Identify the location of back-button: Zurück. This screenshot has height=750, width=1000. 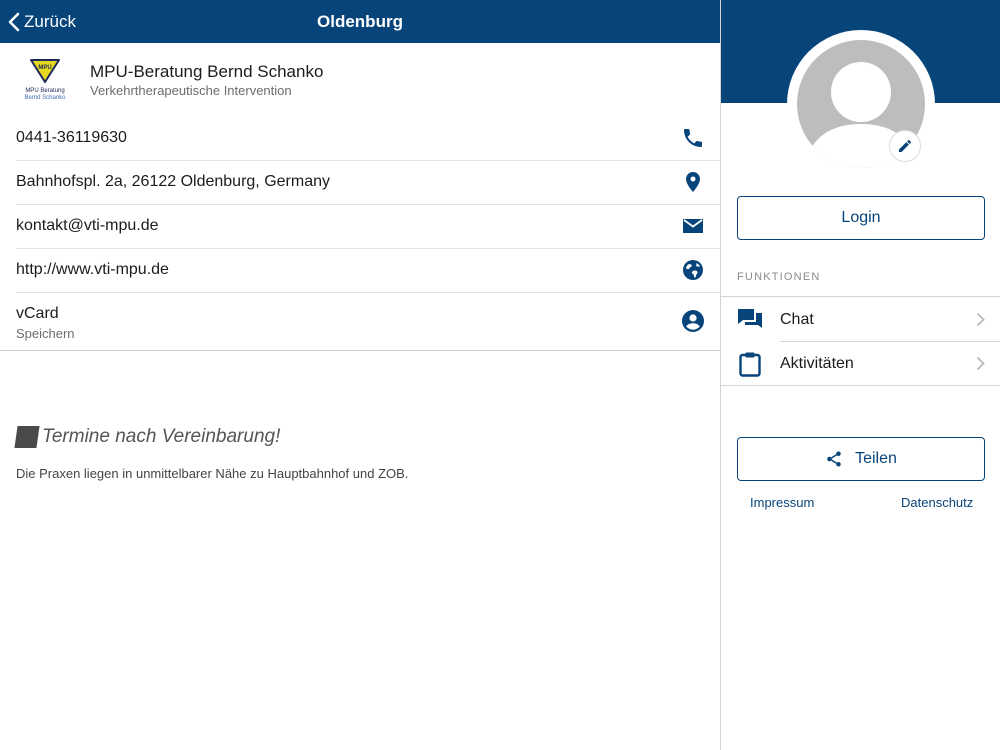
(42, 21).